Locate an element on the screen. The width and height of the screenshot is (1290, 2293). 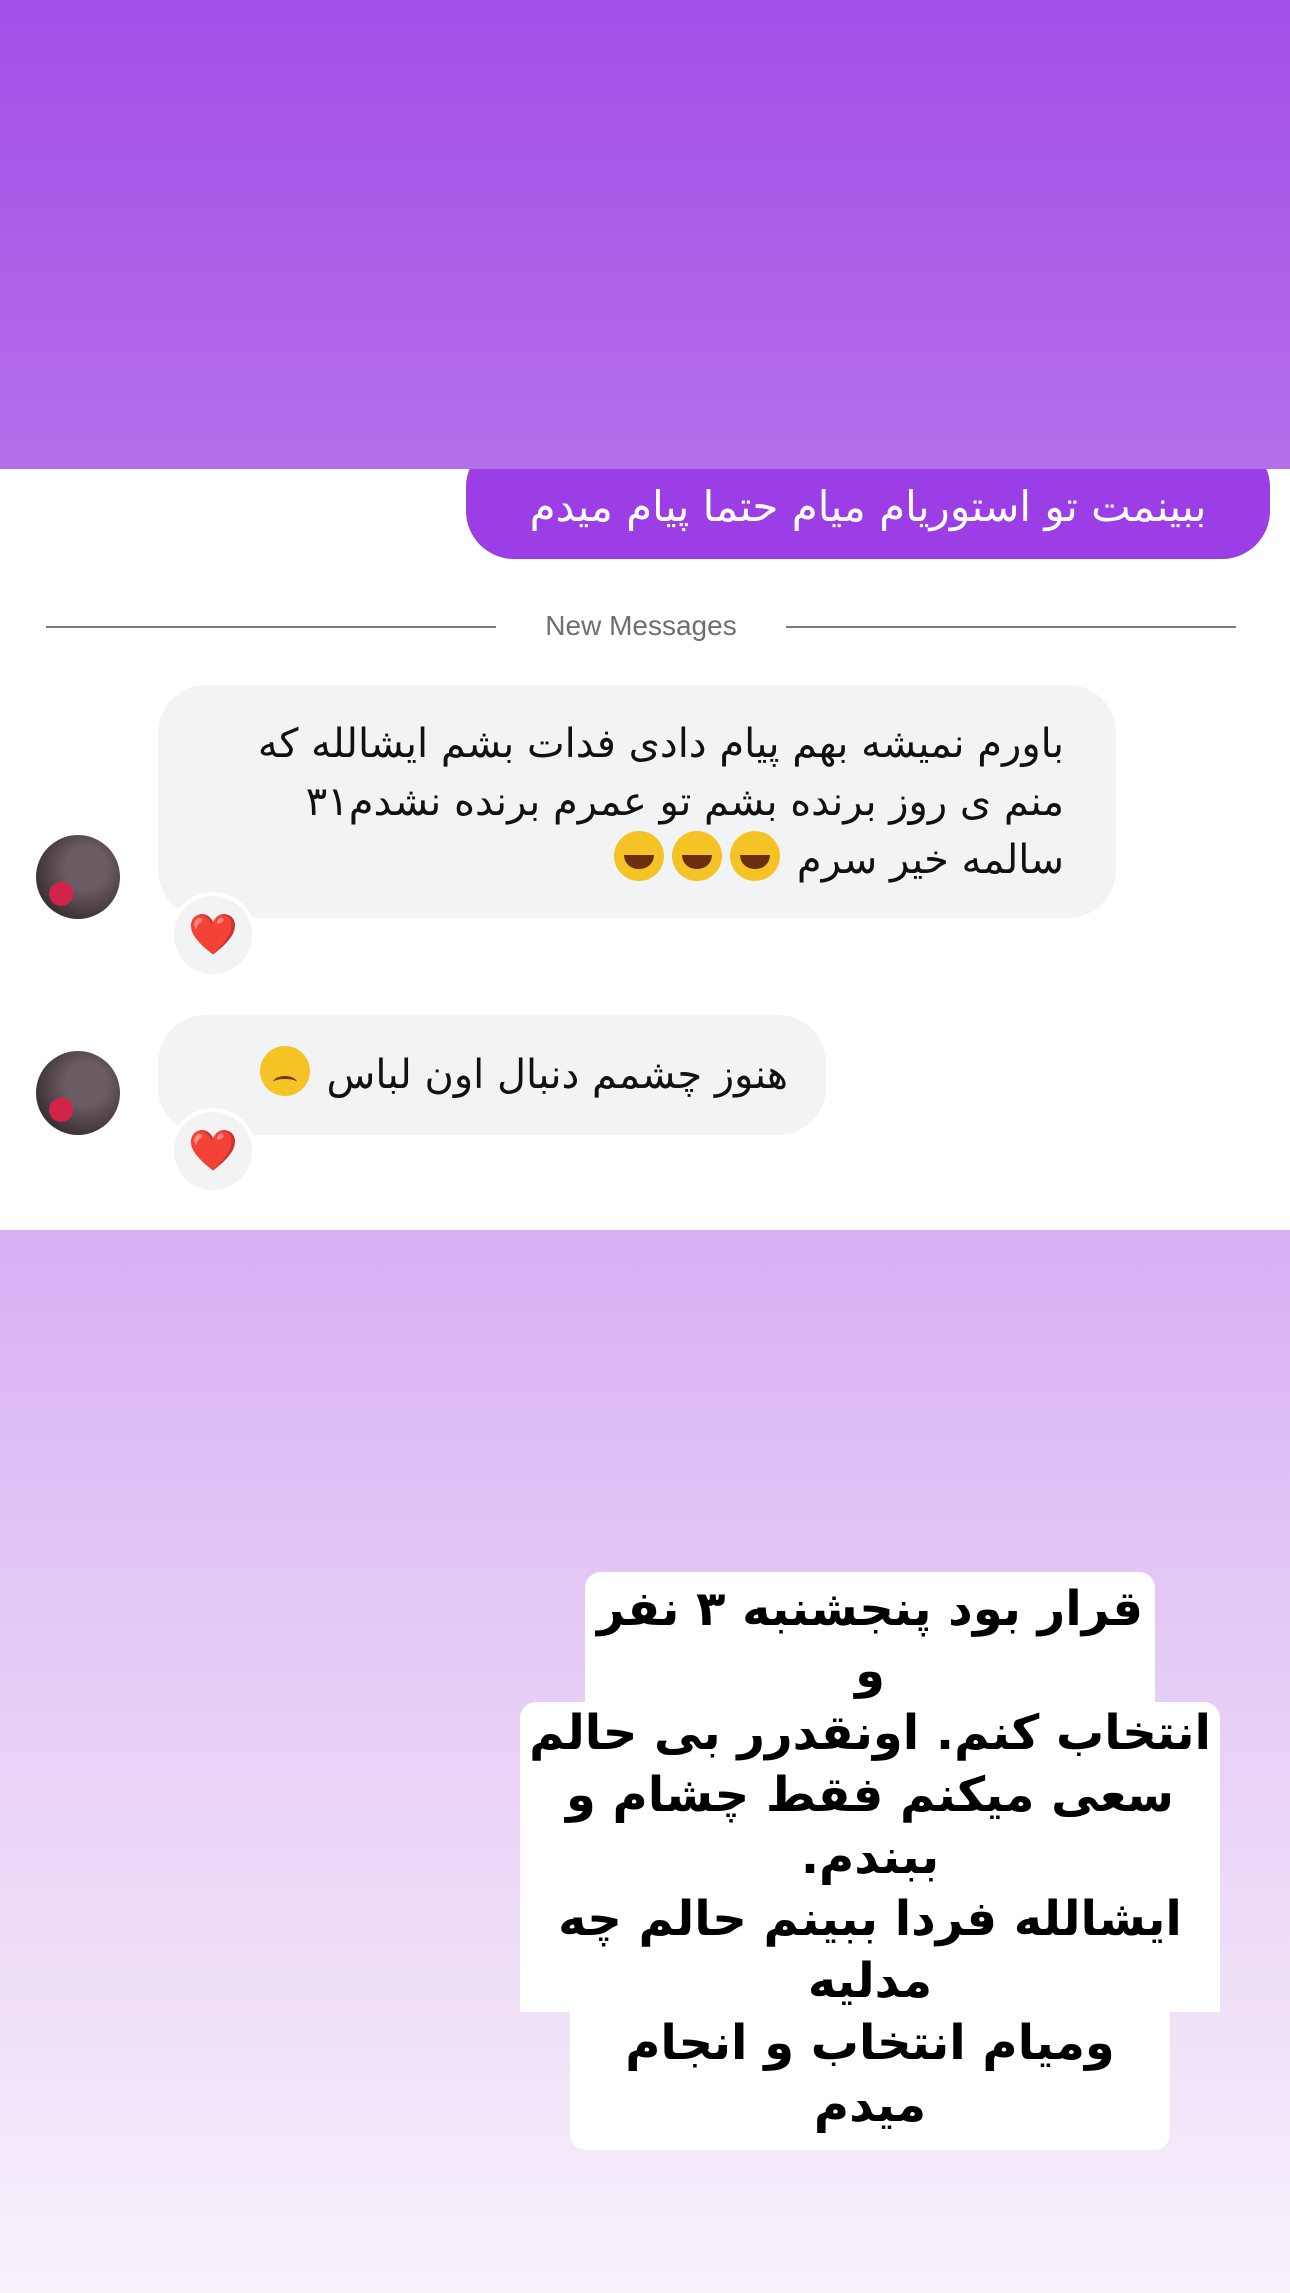
divider-label: New Messages is located at coordinates (641, 625).